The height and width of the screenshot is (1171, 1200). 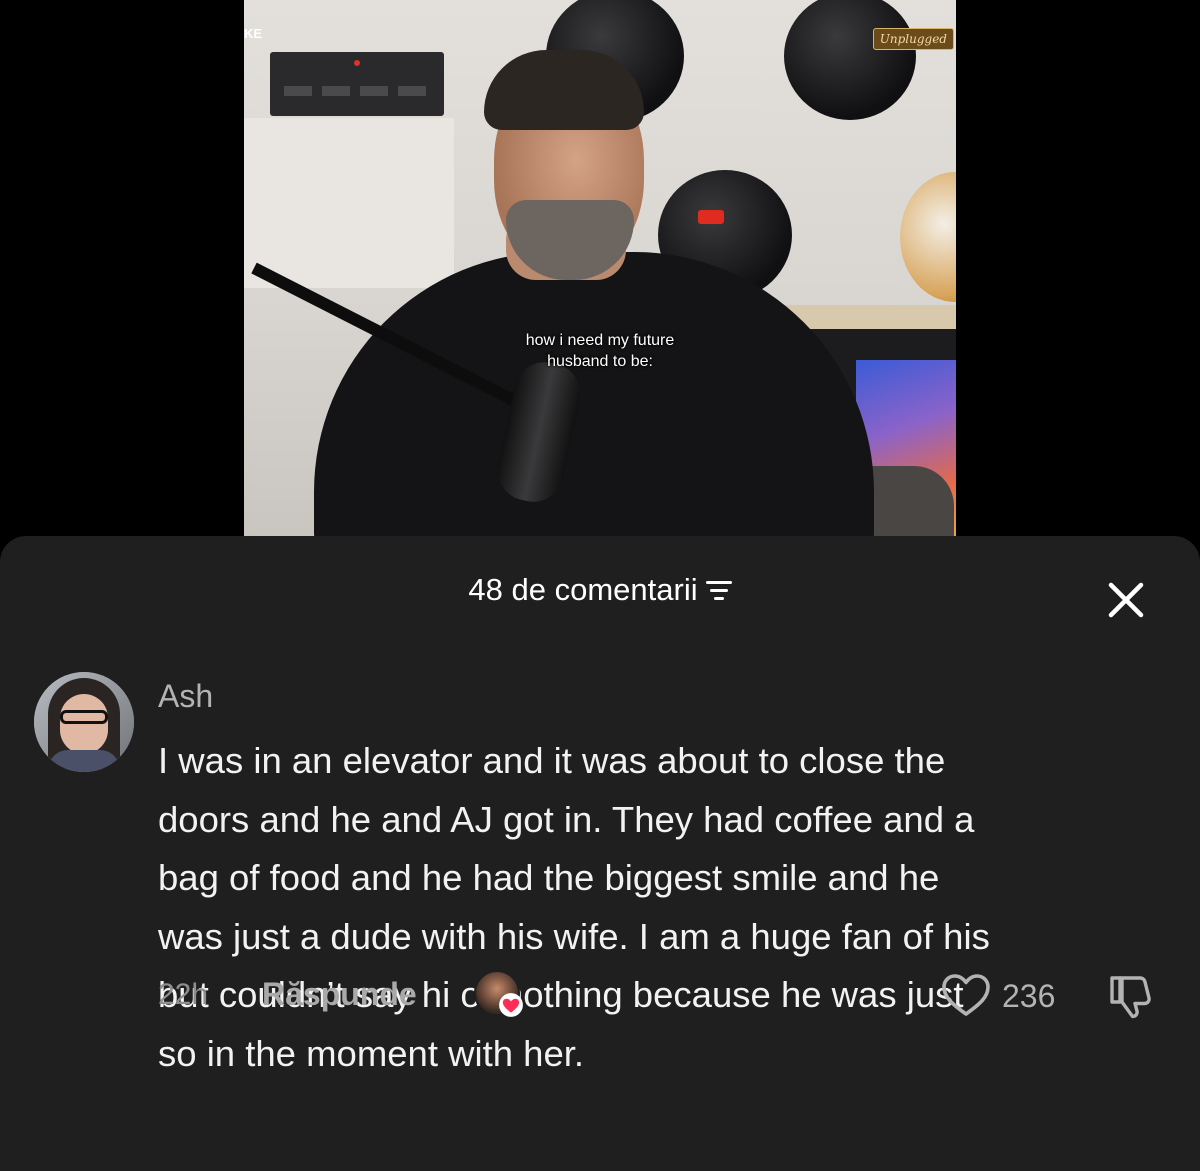 What do you see at coordinates (185, 696) in the screenshot?
I see `comment-username: Ash` at bounding box center [185, 696].